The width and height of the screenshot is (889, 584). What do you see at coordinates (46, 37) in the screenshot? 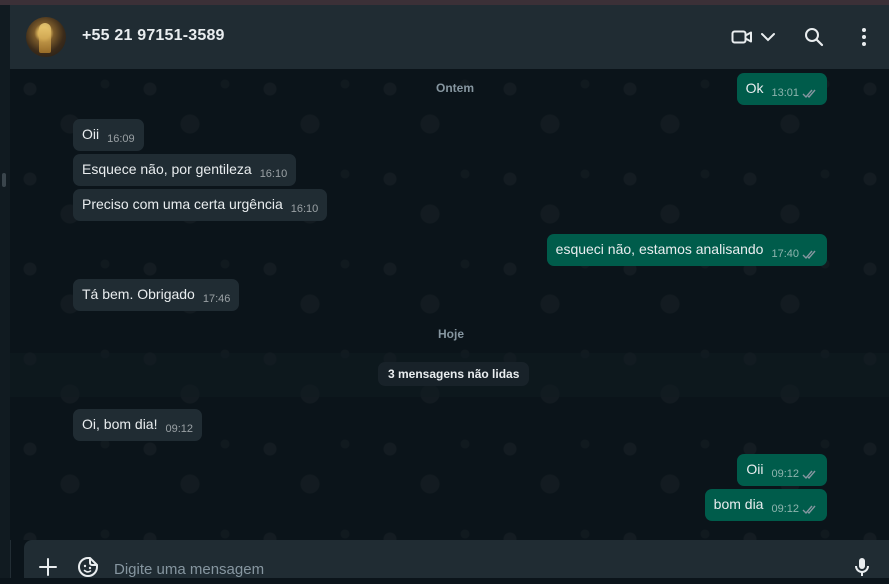
I see `avatar` at bounding box center [46, 37].